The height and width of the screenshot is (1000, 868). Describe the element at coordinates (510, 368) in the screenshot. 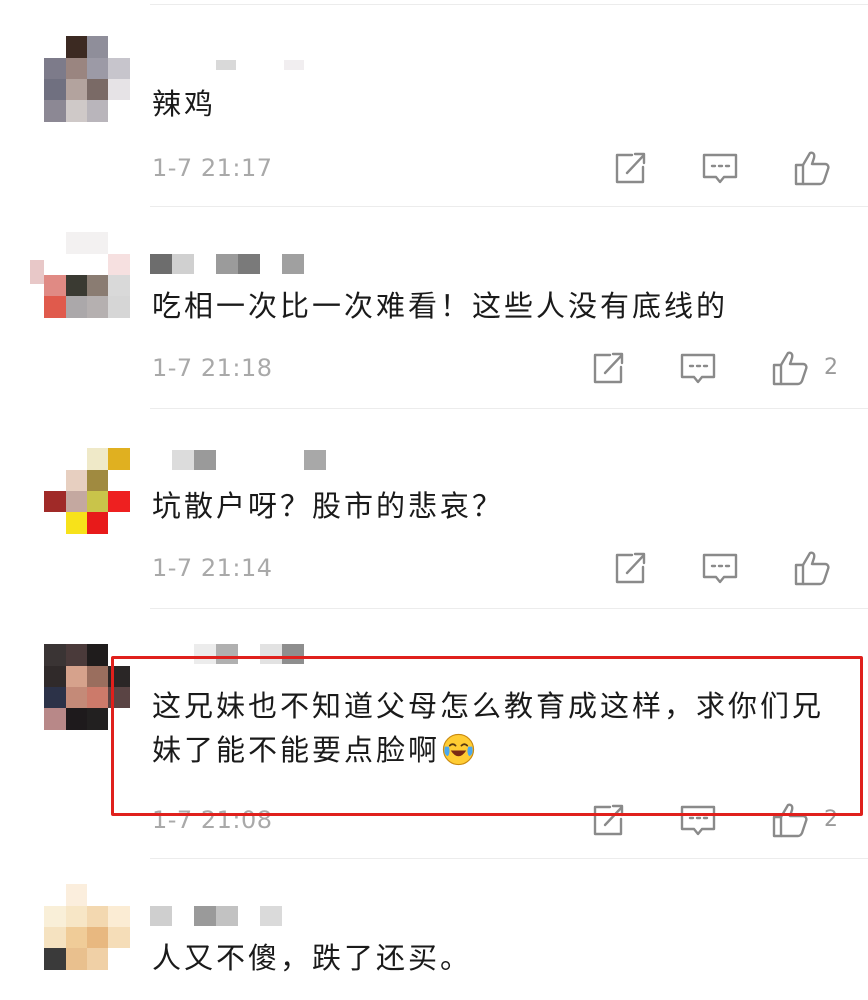

I see `comment-meta: 1-7 21:18 2` at that location.